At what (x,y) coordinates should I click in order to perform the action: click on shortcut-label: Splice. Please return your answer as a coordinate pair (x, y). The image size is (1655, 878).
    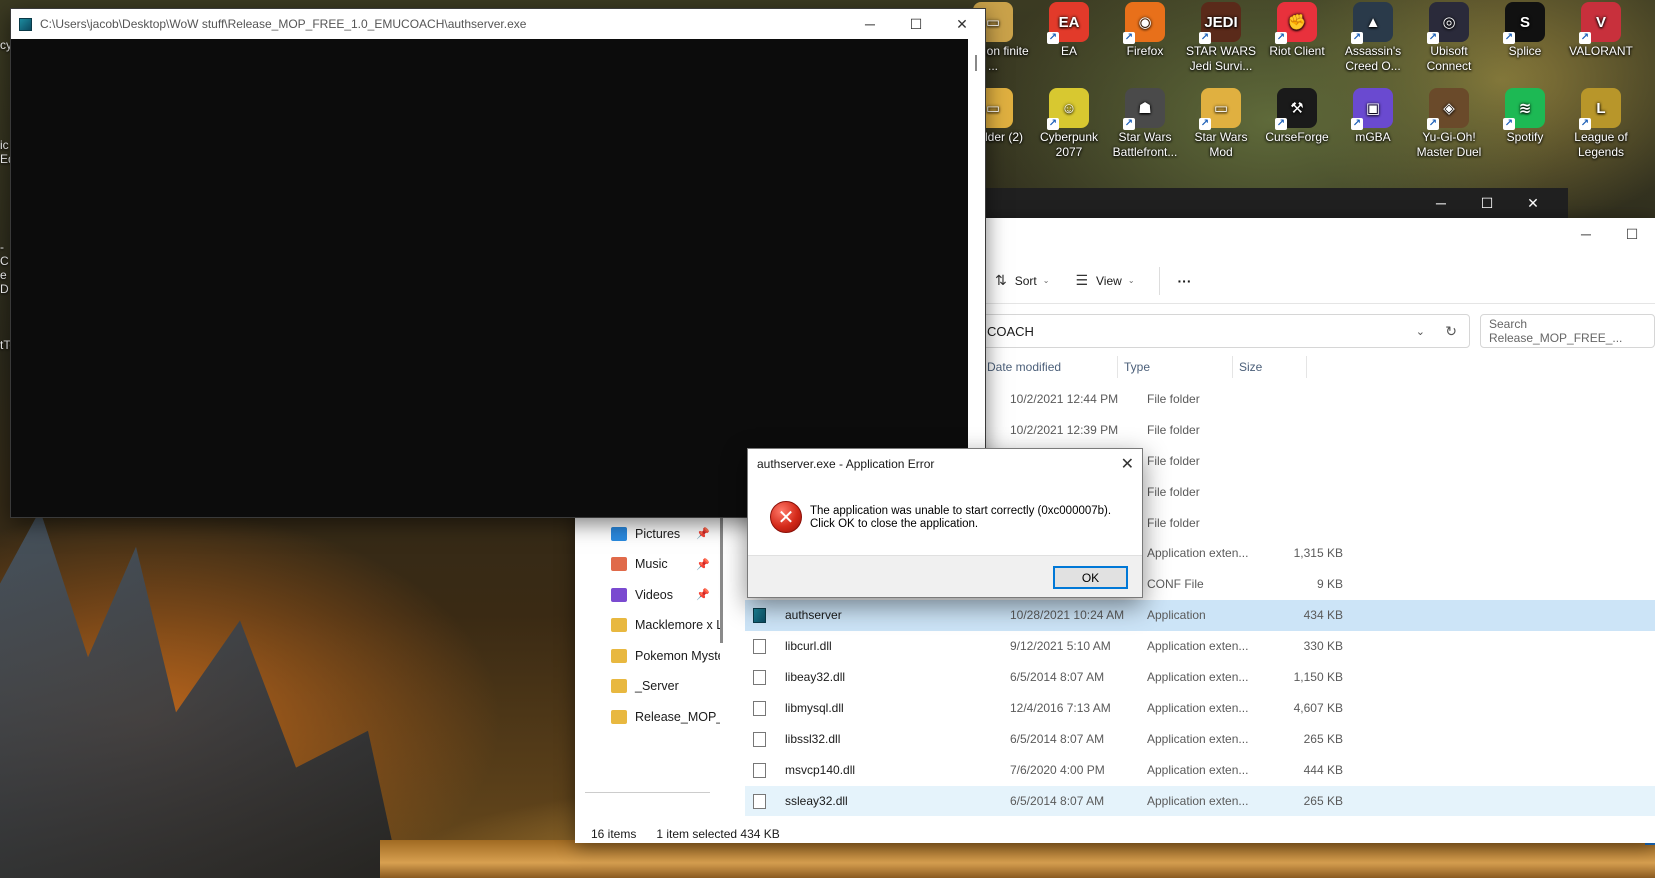
    Looking at the image, I should click on (1525, 51).